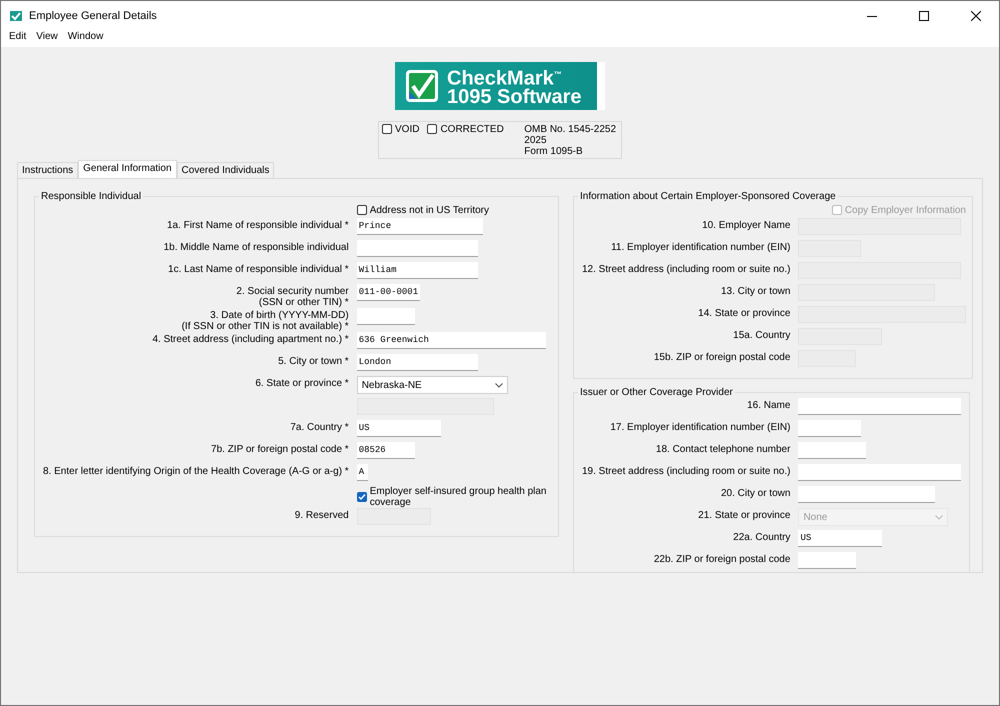 The image size is (1000, 706). Describe the element at coordinates (93, 16) in the screenshot. I see `window-title: Employee General Details` at that location.